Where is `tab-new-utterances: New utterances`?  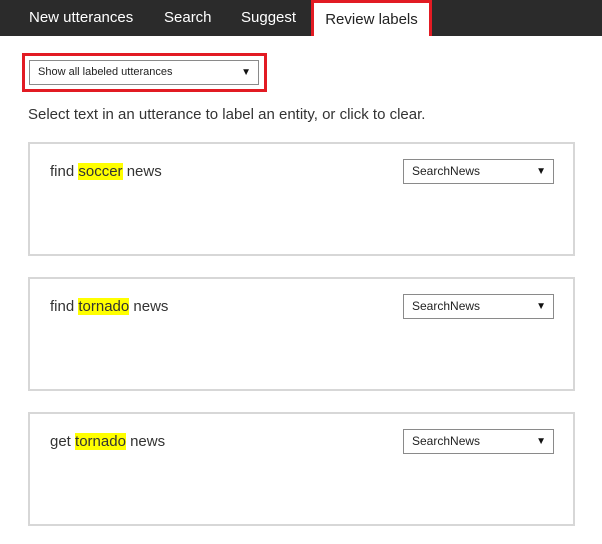 tab-new-utterances: New utterances is located at coordinates (81, 18).